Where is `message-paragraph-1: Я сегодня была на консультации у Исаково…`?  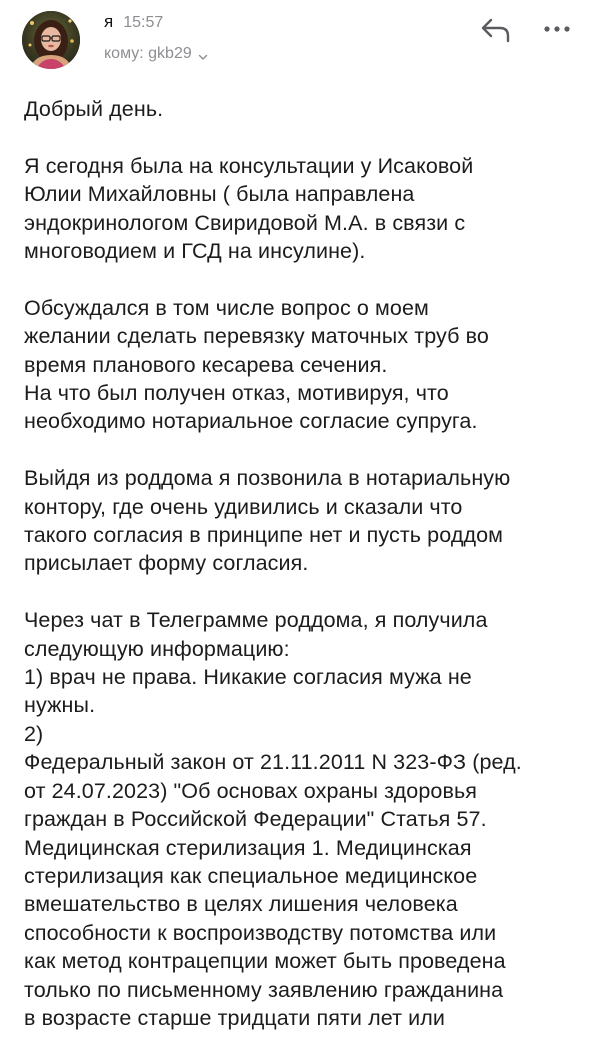
message-paragraph-1: Я сегодня была на консультации у Исаково… is located at coordinates (249, 208).